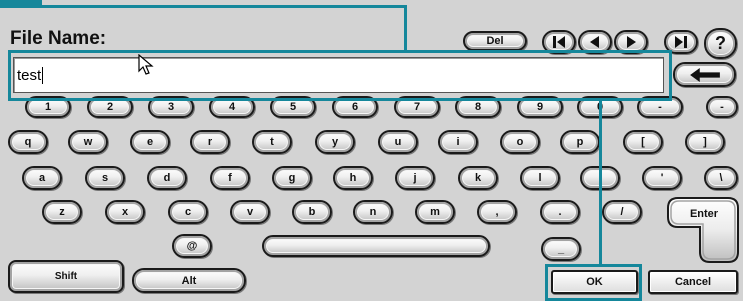 This screenshot has width=743, height=301. I want to click on key-s: s, so click(105, 178).